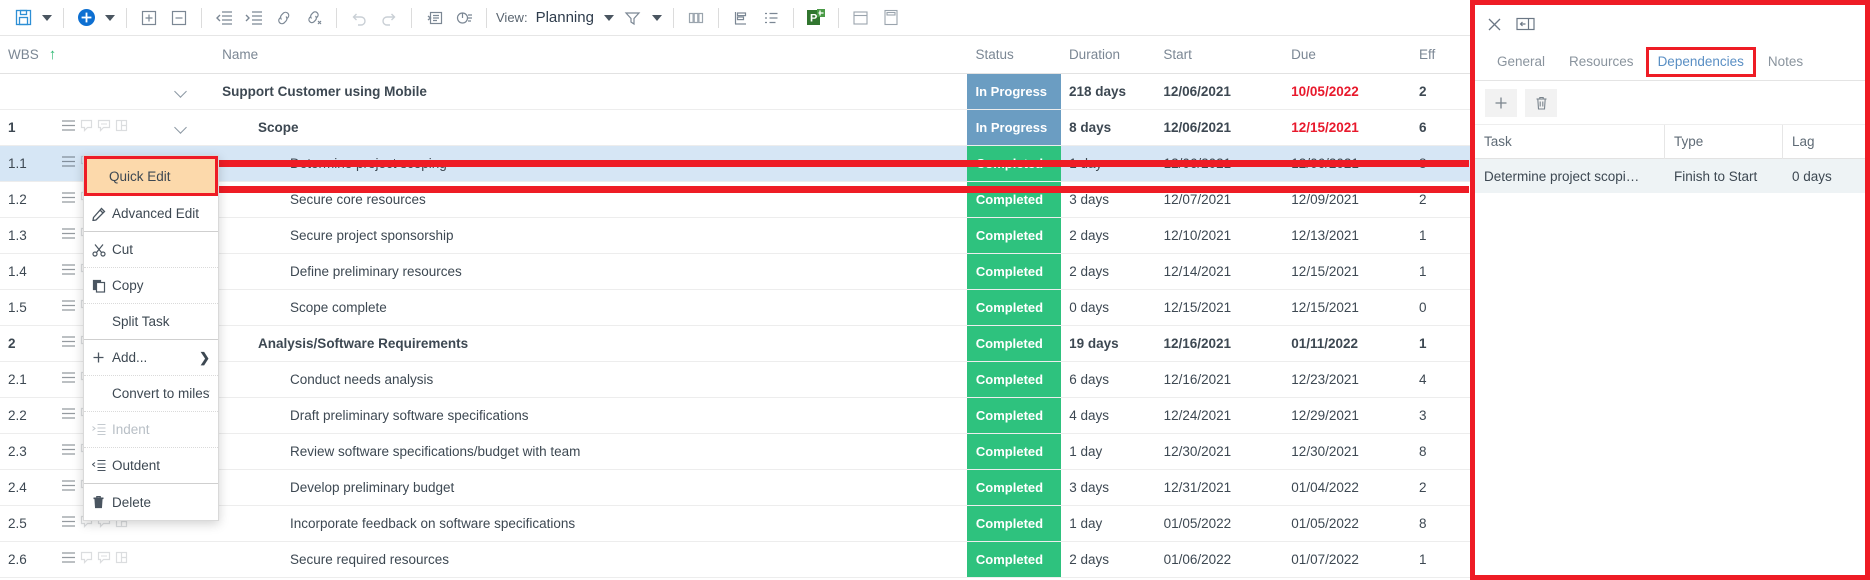 This screenshot has width=1870, height=580. Describe the element at coordinates (151, 502) in the screenshot. I see `context-menu-item-delete: Delete` at that location.